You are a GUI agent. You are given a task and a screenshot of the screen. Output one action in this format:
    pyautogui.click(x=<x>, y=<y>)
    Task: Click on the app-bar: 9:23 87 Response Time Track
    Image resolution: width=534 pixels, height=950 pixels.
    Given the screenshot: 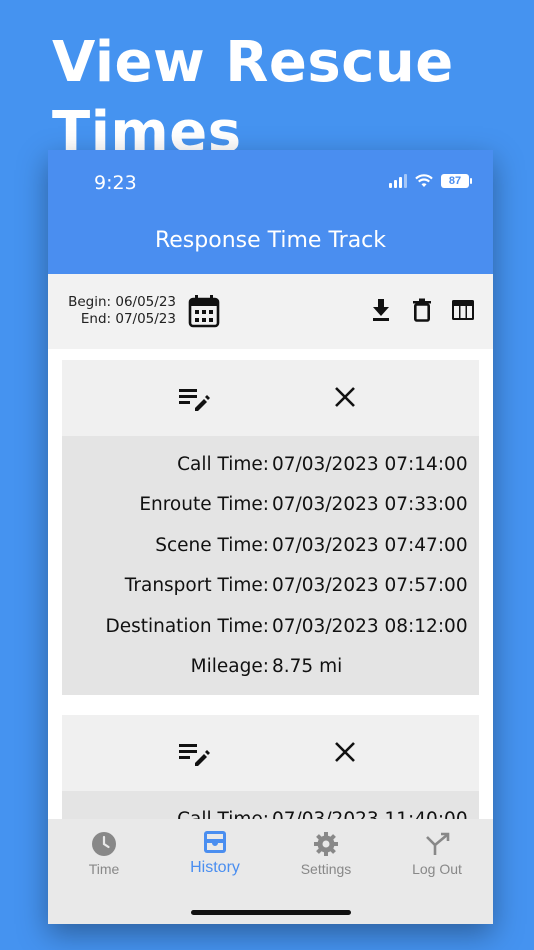 What is the action you would take?
    pyautogui.click(x=270, y=212)
    